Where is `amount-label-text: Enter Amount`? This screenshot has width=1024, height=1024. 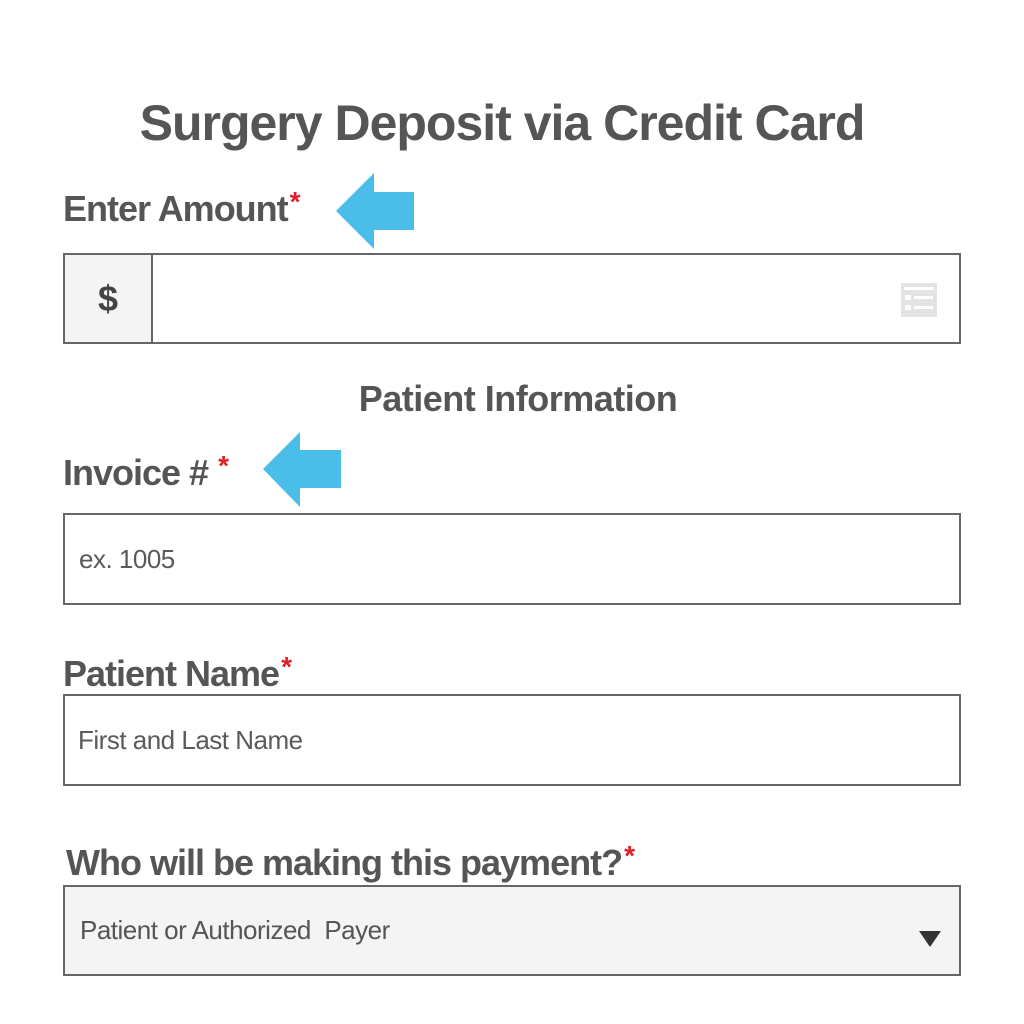
amount-label-text: Enter Amount is located at coordinates (176, 208).